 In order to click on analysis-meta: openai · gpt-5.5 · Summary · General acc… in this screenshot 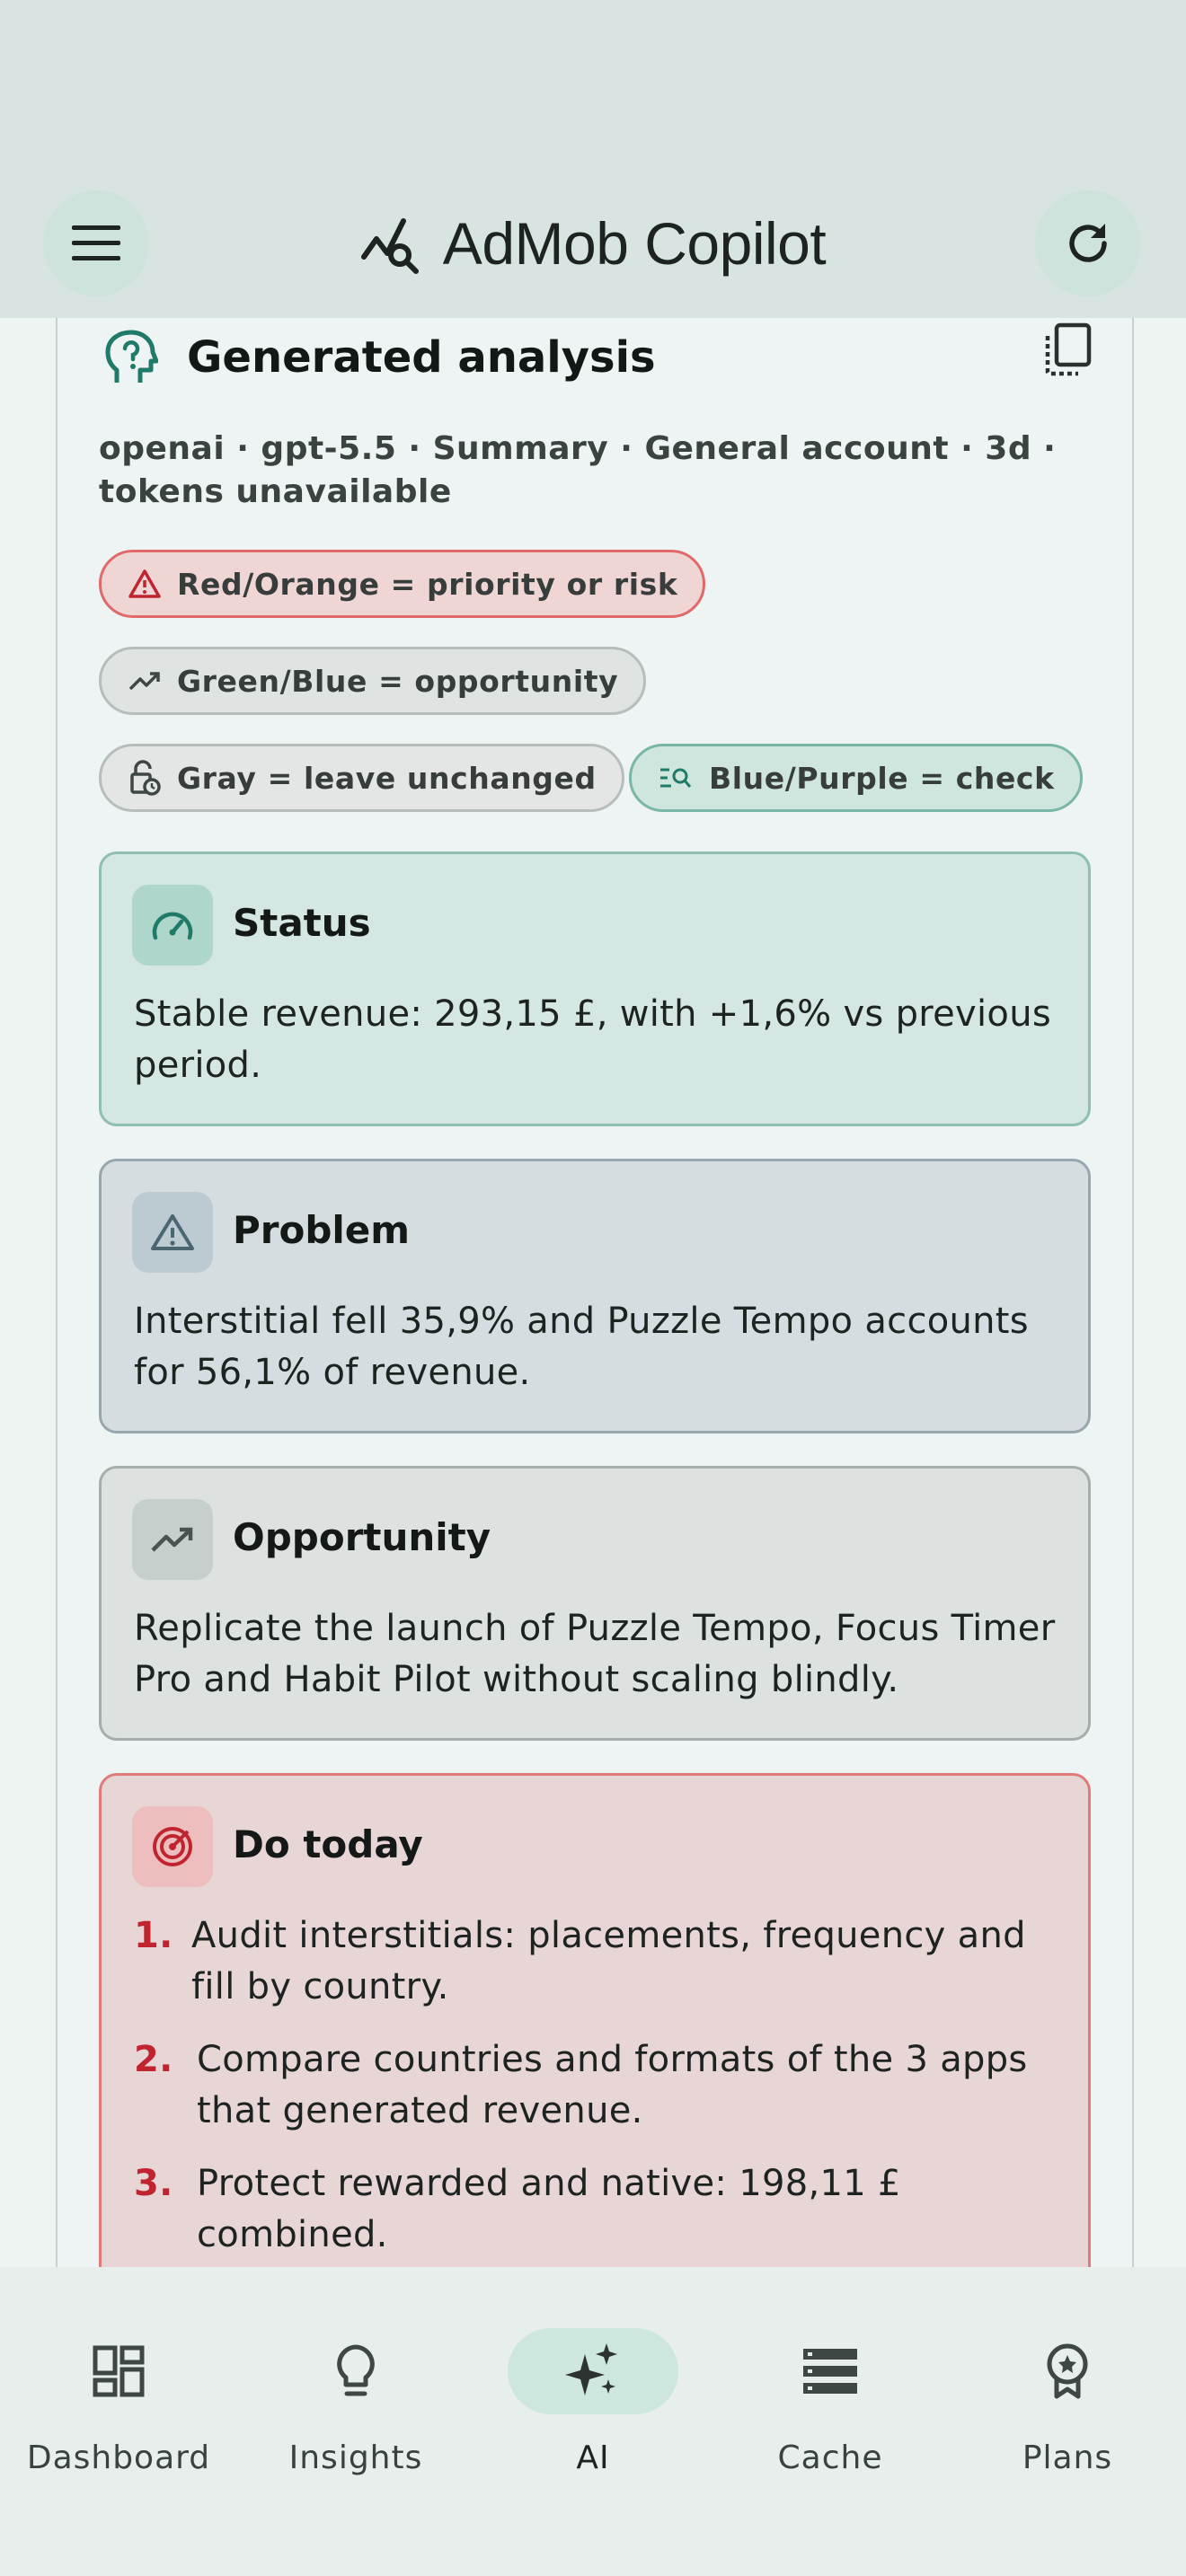, I will do `click(578, 470)`.